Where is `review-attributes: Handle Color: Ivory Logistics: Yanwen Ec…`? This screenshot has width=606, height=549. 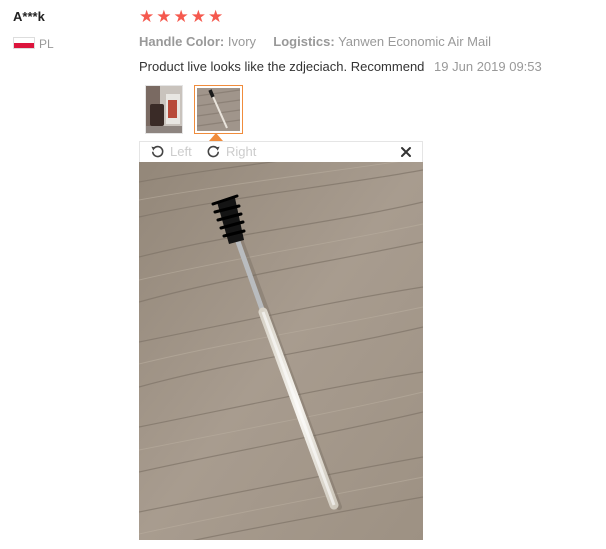 review-attributes: Handle Color: Ivory Logistics: Yanwen Ec… is located at coordinates (315, 41).